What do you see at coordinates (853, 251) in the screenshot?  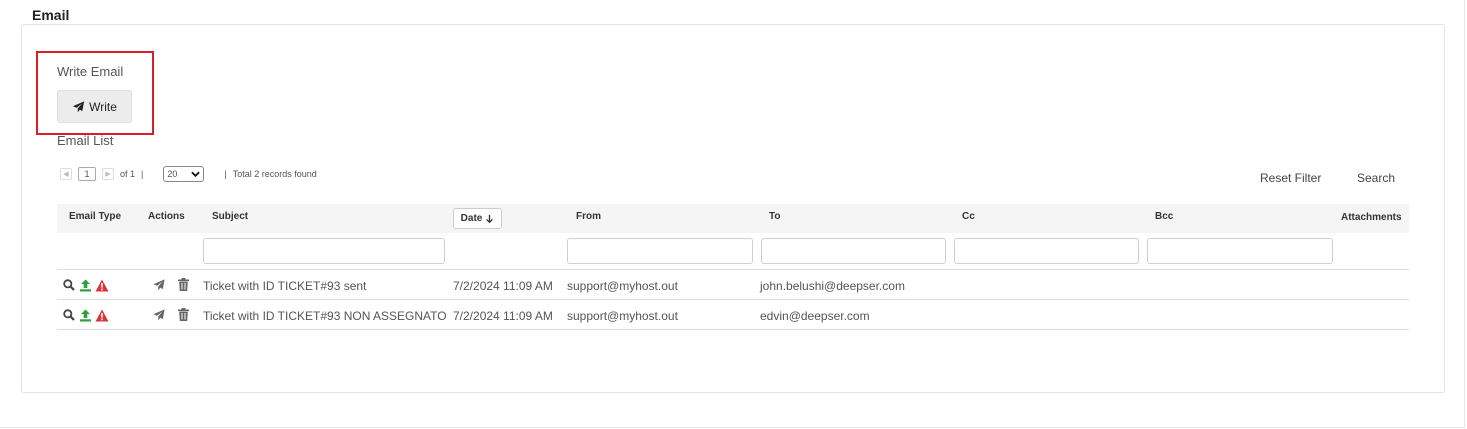 I see `to-filter-input` at bounding box center [853, 251].